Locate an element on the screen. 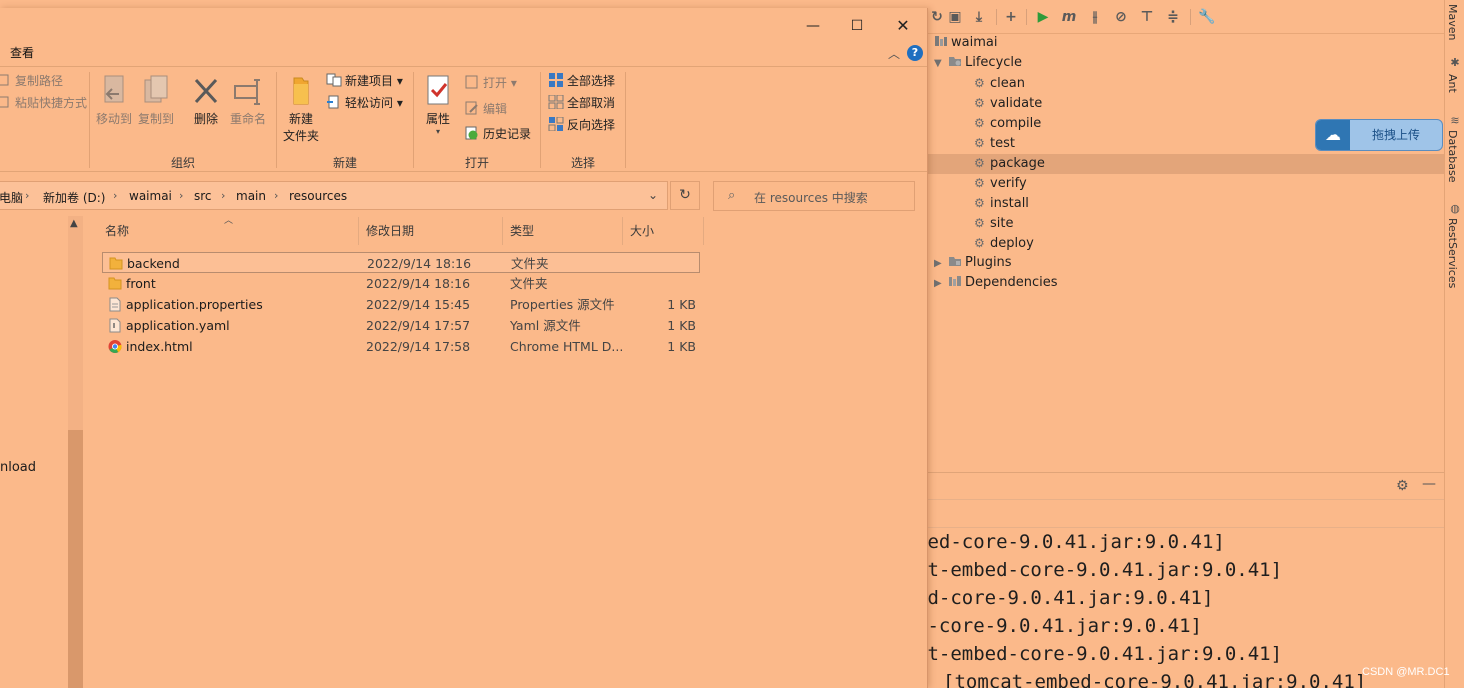 The height and width of the screenshot is (688, 1464). maven-goal-icon: m is located at coordinates (1069, 17).